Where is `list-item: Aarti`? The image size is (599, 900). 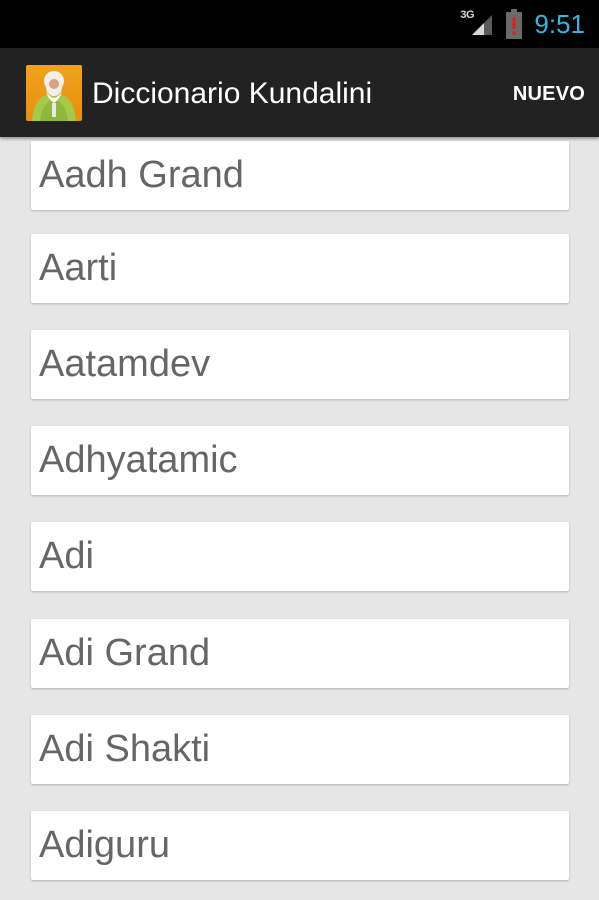 list-item: Aarti is located at coordinates (300, 268).